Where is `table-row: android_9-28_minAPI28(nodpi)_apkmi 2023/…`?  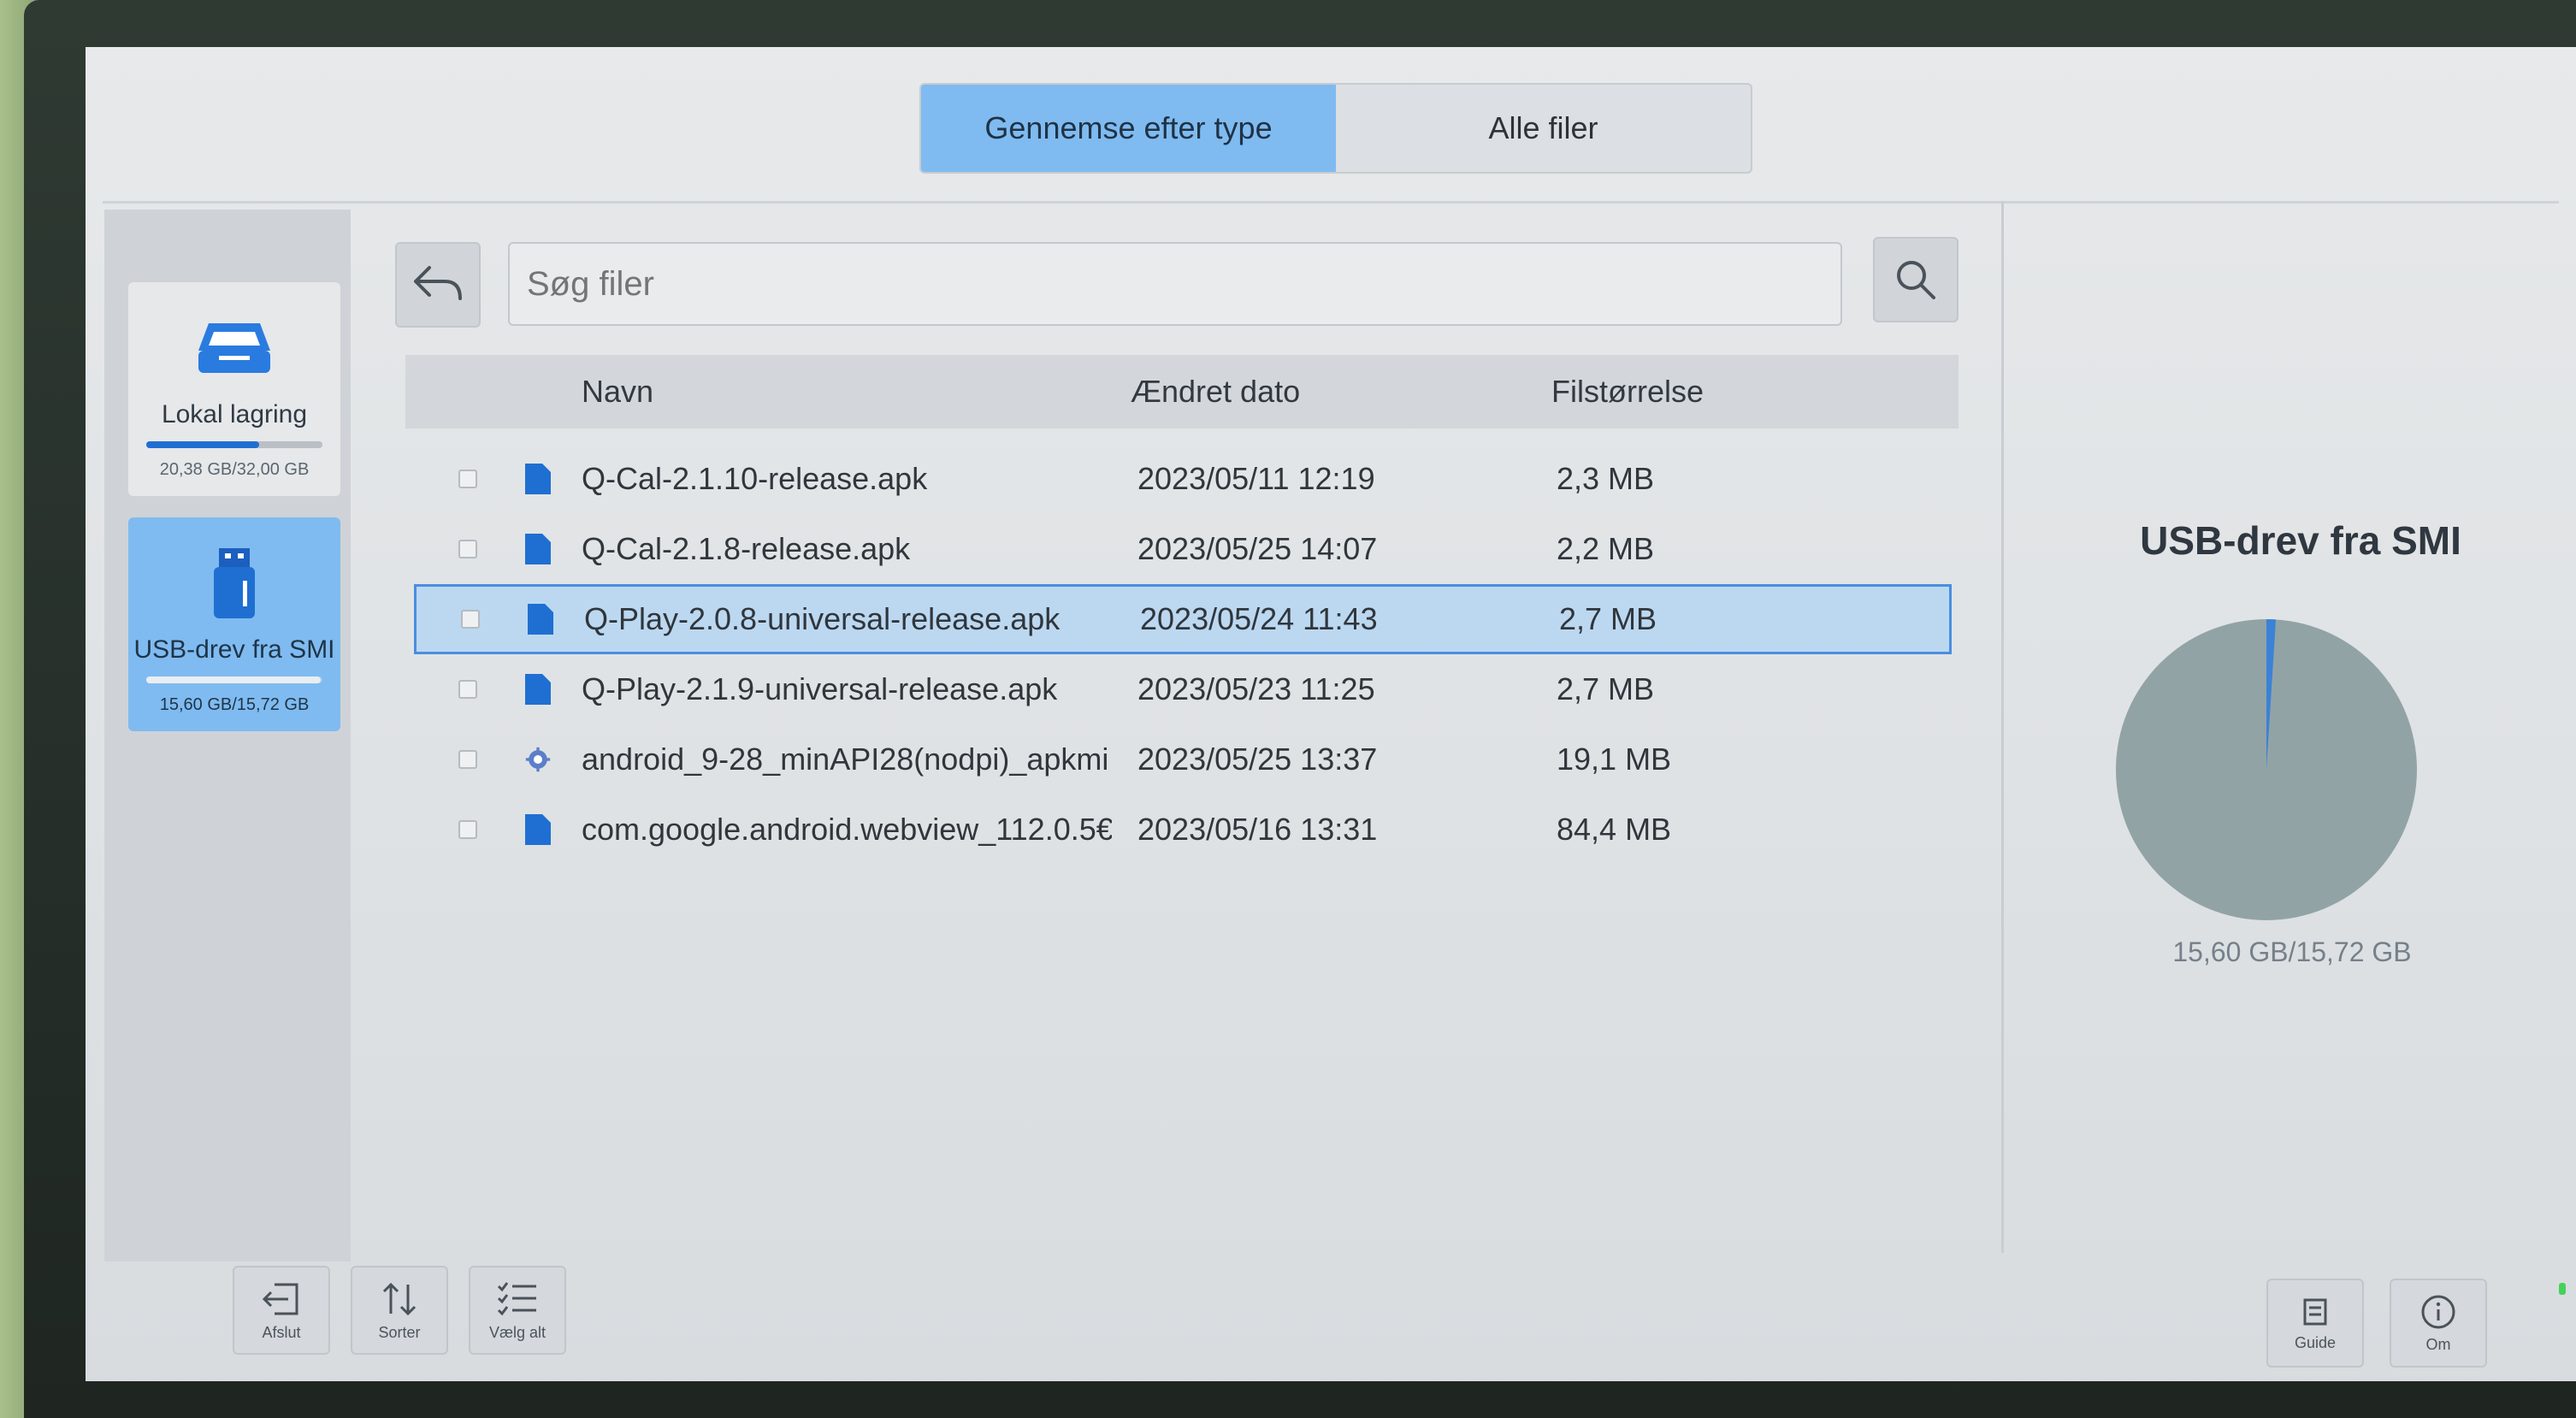 table-row: android_9-28_minAPI28(nodpi)_apkmi 2023/… is located at coordinates (1183, 759).